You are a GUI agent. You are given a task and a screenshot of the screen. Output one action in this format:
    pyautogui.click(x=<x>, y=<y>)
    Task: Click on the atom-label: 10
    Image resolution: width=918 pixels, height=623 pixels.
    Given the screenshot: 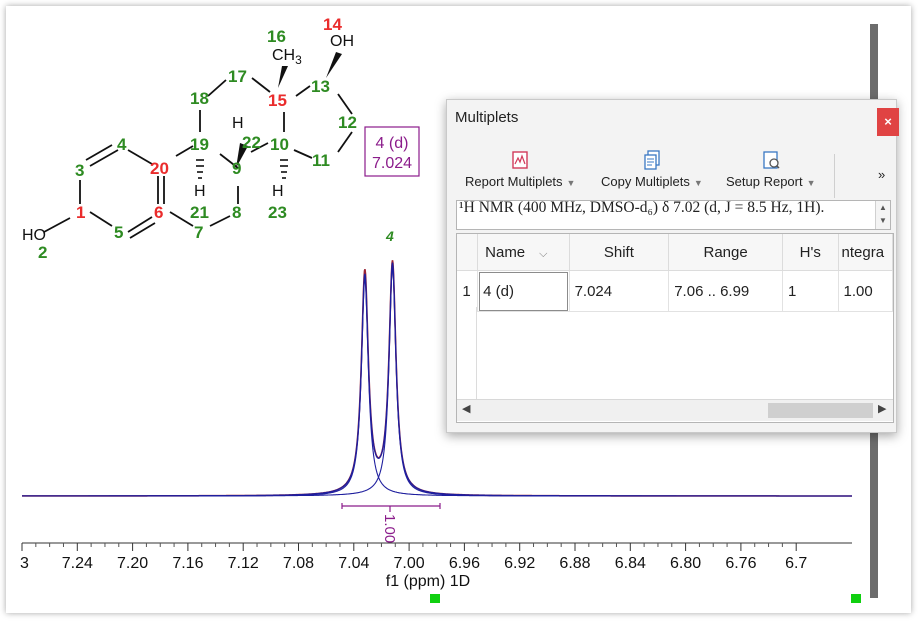 What is the action you would take?
    pyautogui.click(x=279, y=144)
    